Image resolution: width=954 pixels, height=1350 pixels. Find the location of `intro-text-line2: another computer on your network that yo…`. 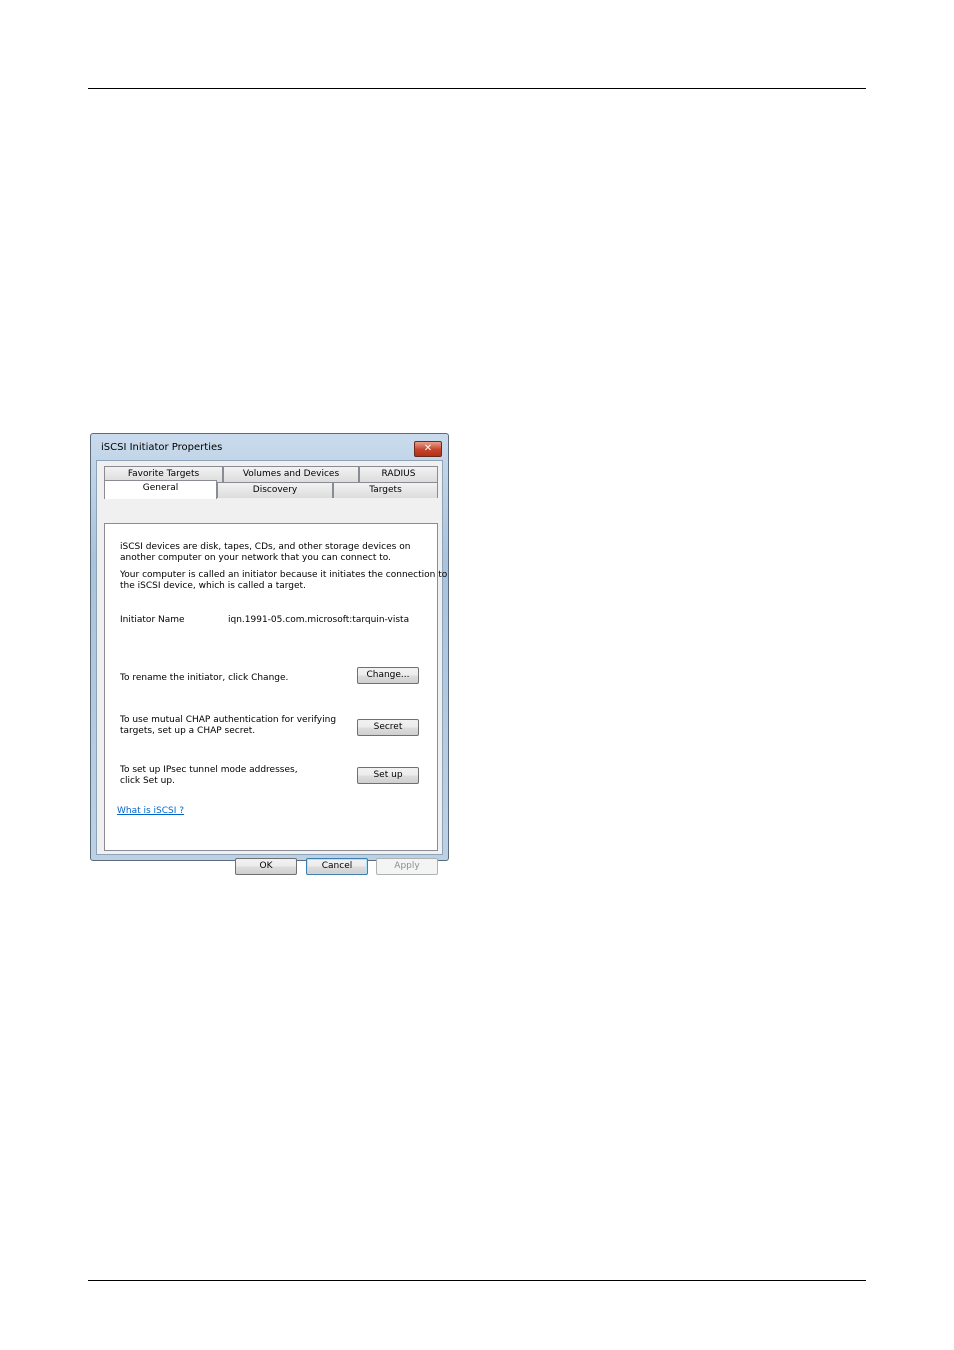

intro-text-line2: another computer on your network that yo… is located at coordinates (255, 558).